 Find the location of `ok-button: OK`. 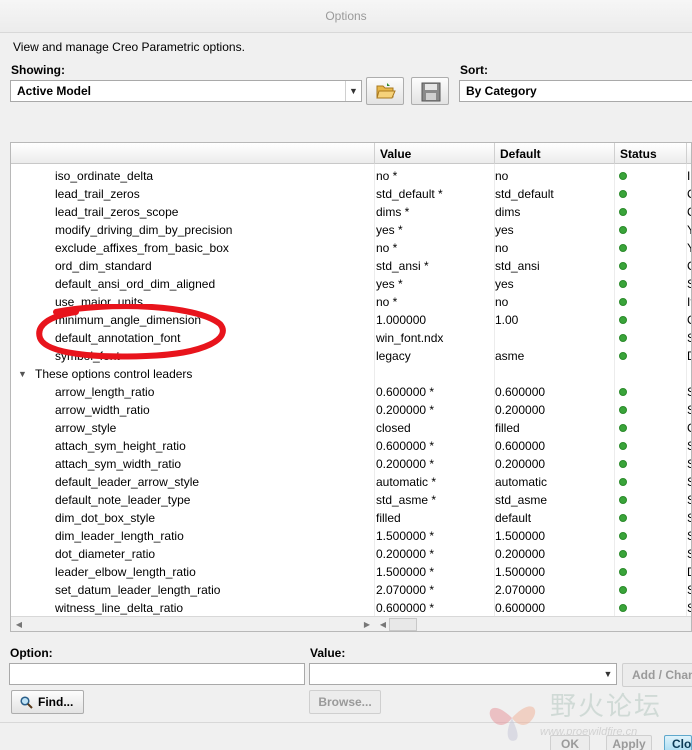

ok-button: OK is located at coordinates (570, 742).